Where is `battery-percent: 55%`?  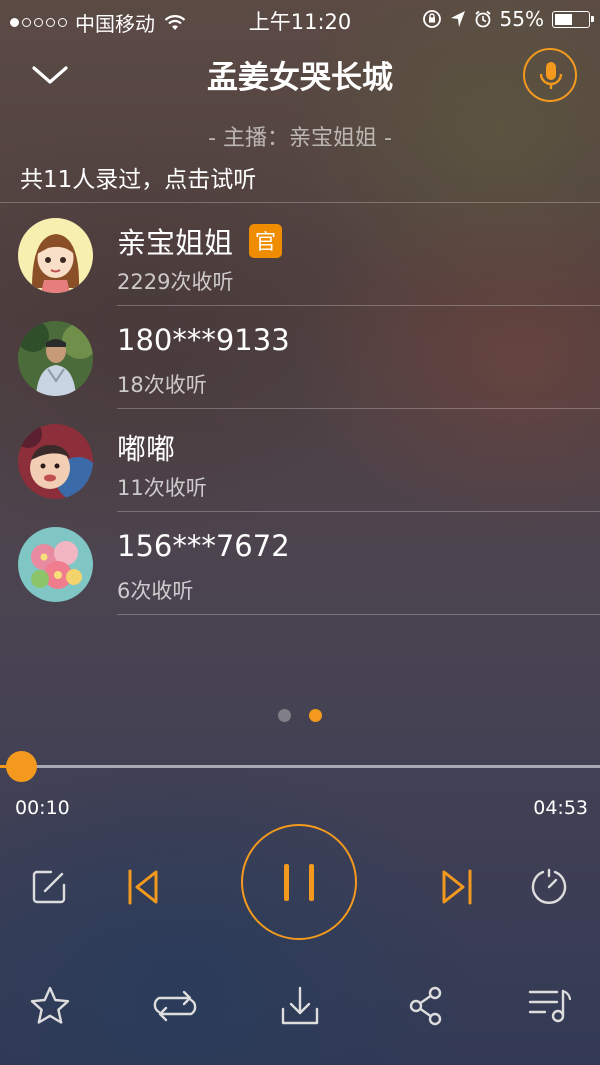 battery-percent: 55% is located at coordinates (521, 19).